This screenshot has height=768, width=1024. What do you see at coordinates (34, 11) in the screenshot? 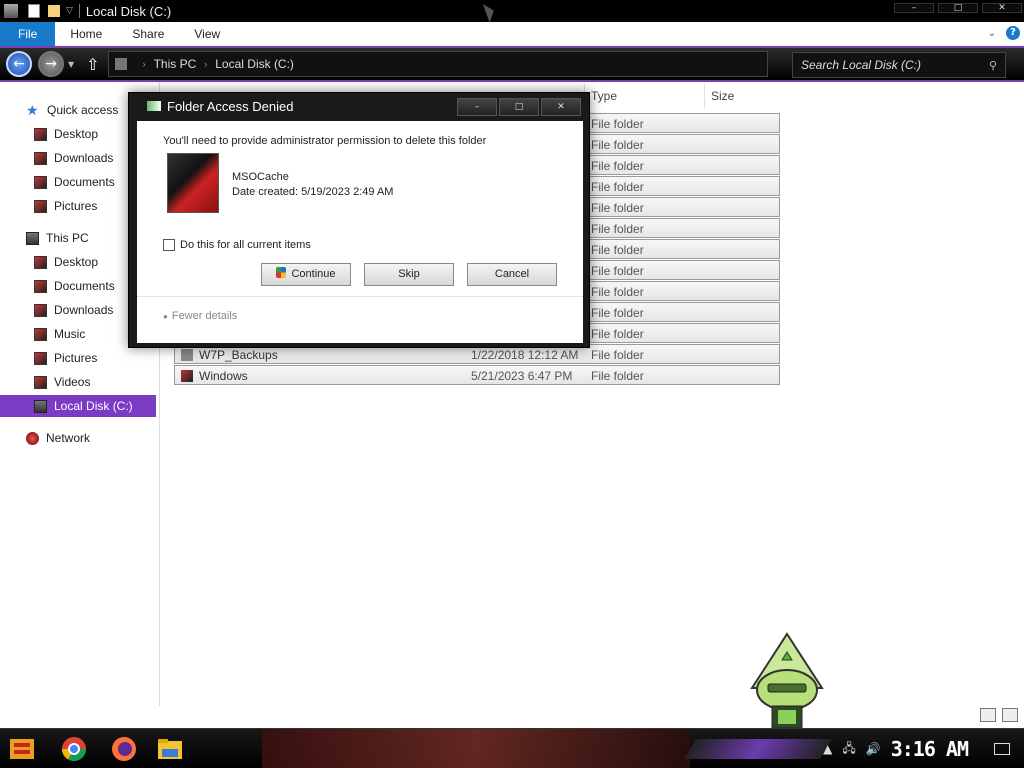
I see `properties-icon` at bounding box center [34, 11].